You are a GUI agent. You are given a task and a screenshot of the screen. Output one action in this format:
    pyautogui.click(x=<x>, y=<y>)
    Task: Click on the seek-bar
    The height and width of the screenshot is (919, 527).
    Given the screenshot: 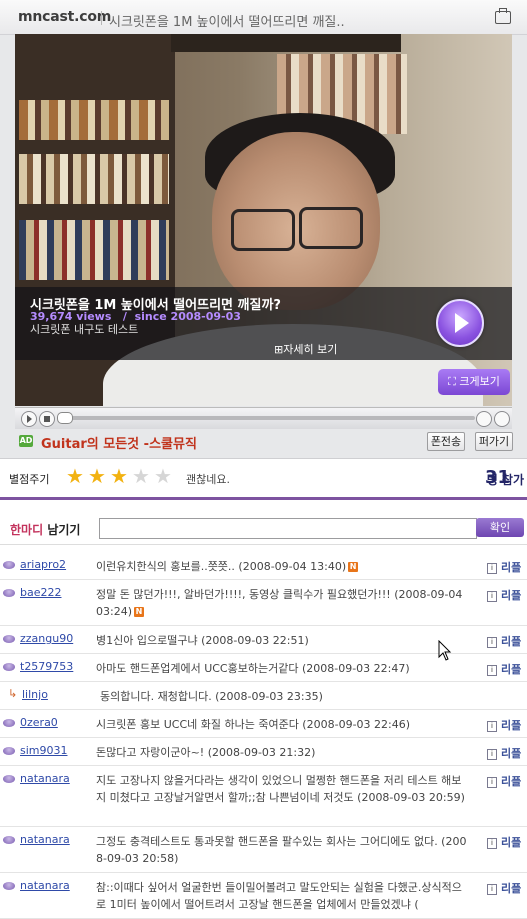 What is the action you would take?
    pyautogui.click(x=266, y=418)
    